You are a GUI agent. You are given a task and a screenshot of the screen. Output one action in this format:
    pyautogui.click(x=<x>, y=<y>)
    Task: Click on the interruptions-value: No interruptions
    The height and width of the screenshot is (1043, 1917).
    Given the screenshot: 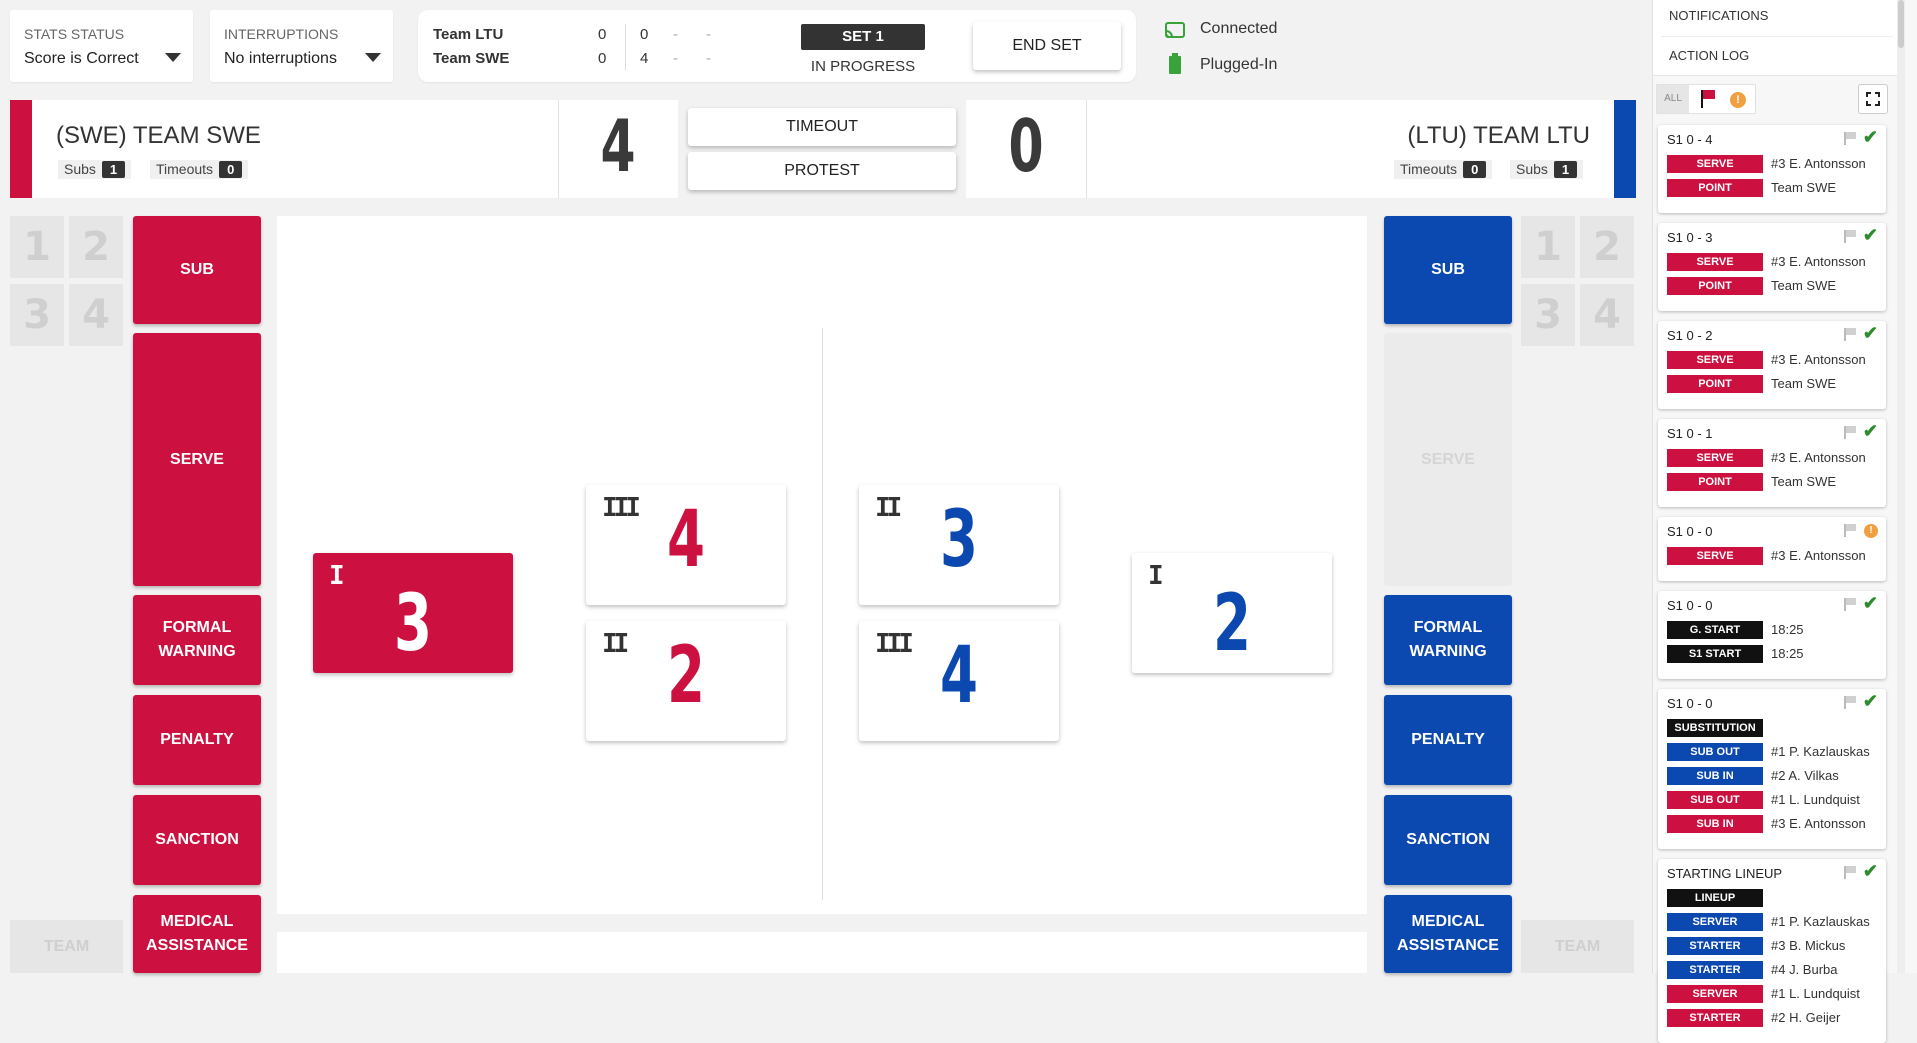 What is the action you would take?
    pyautogui.click(x=280, y=58)
    